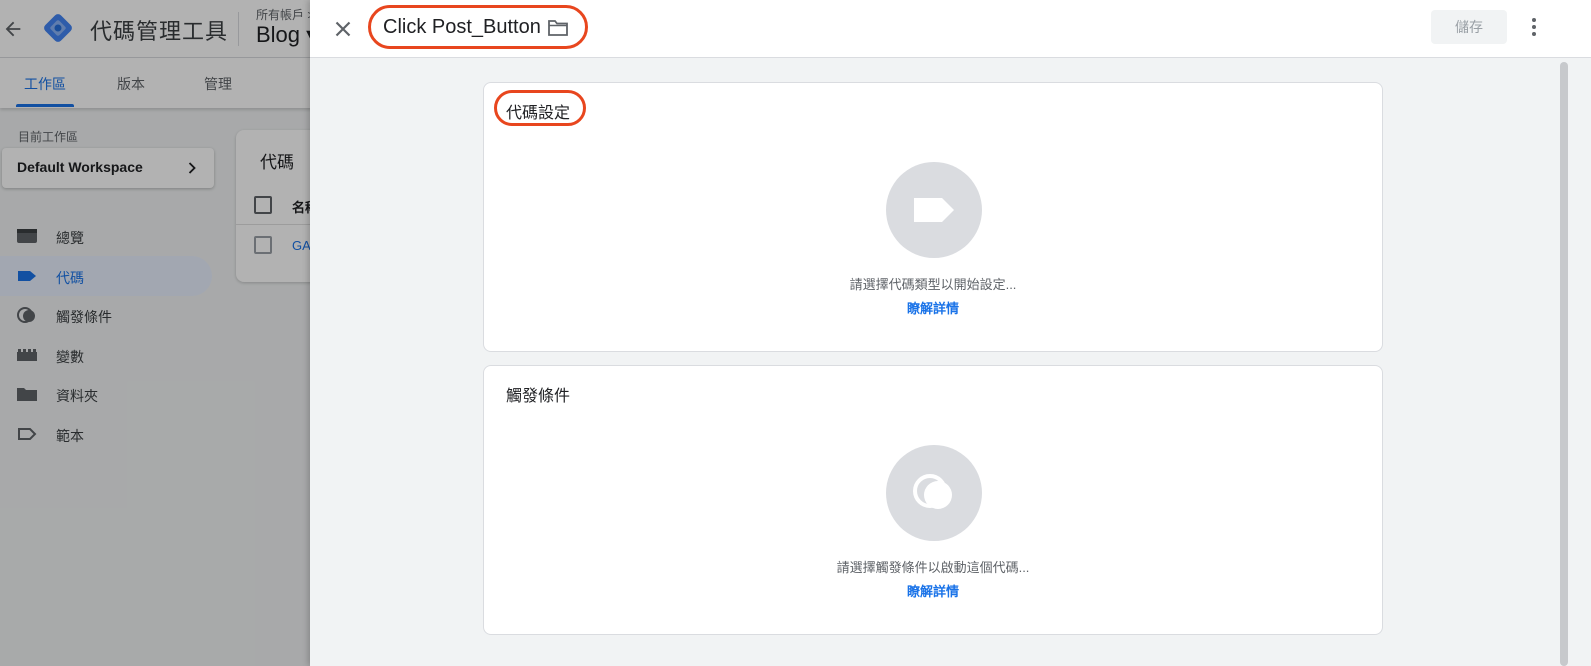 The image size is (1591, 666). Describe the element at coordinates (538, 396) in the screenshot. I see `triggering-title: 觸發條件` at that location.